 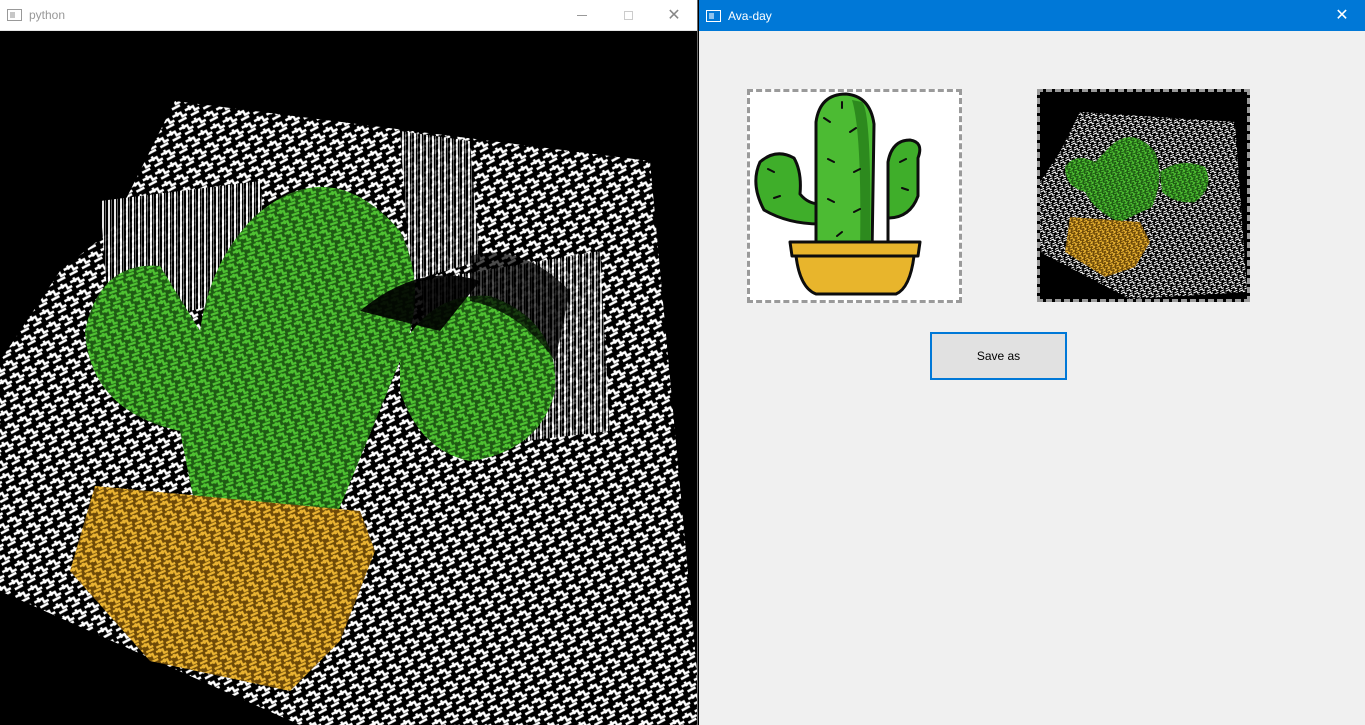 I want to click on minimize-button, so click(x=582, y=15).